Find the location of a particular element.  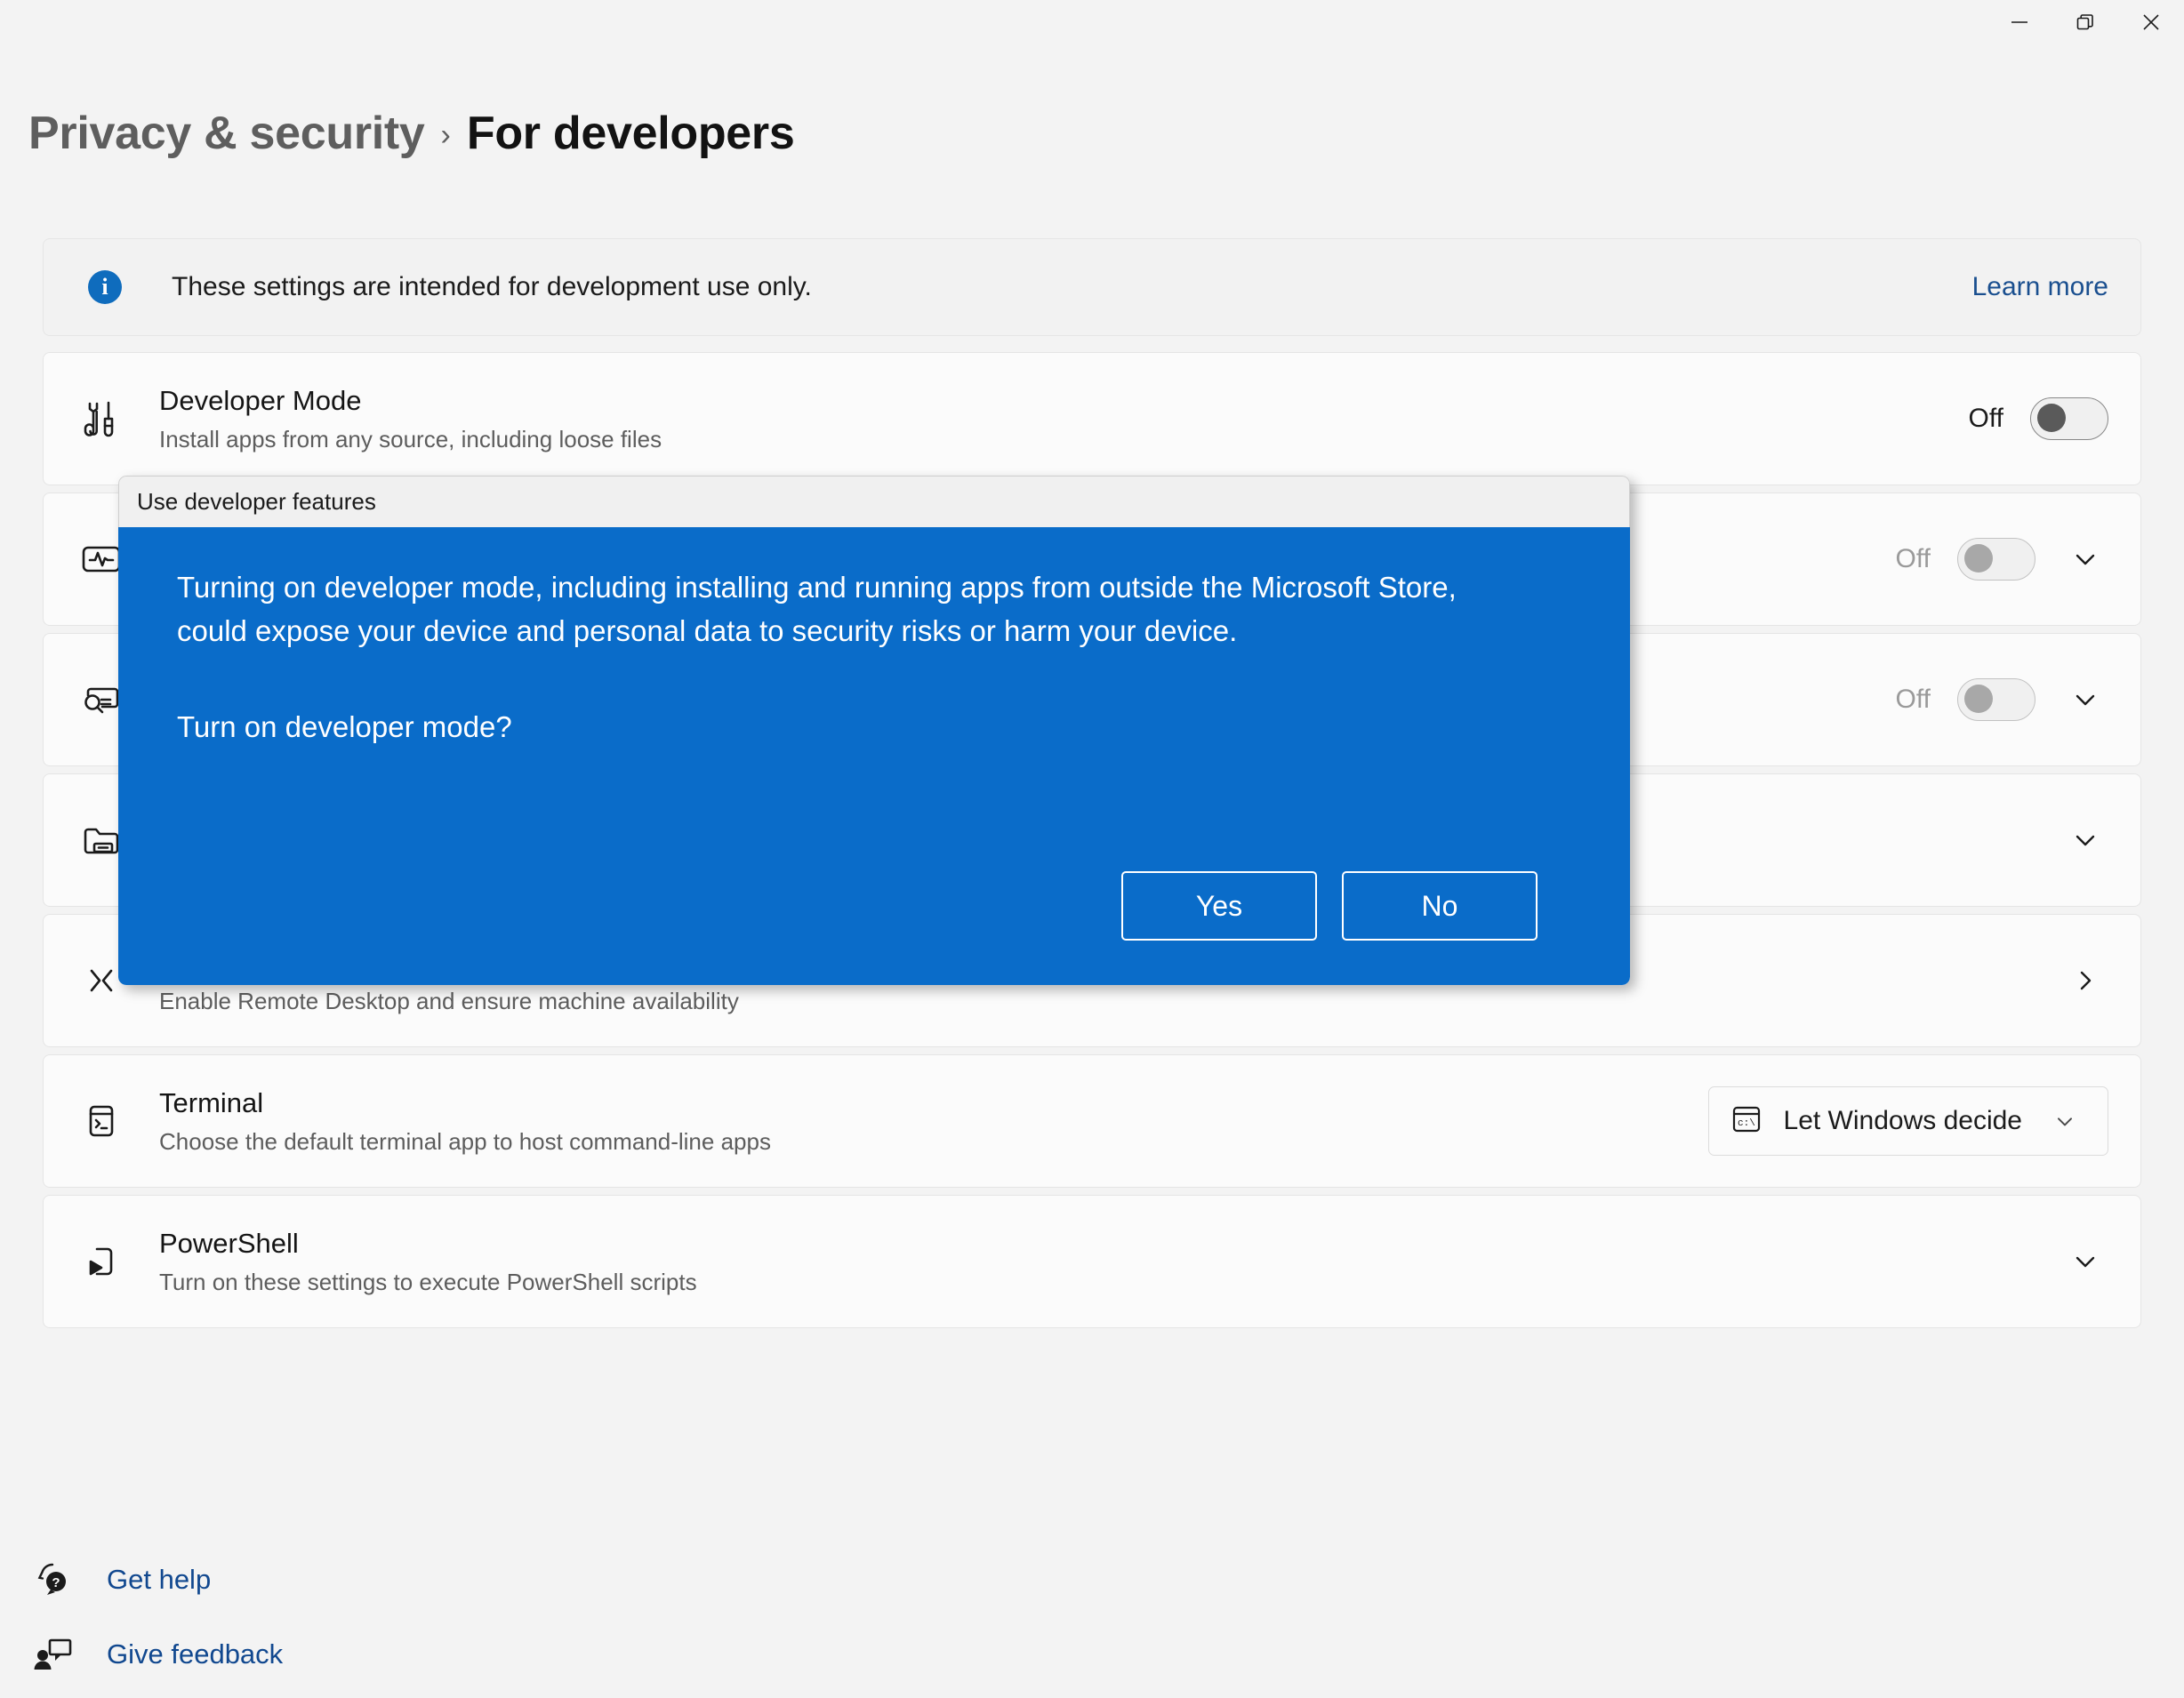

page-title: For developers is located at coordinates (630, 133).